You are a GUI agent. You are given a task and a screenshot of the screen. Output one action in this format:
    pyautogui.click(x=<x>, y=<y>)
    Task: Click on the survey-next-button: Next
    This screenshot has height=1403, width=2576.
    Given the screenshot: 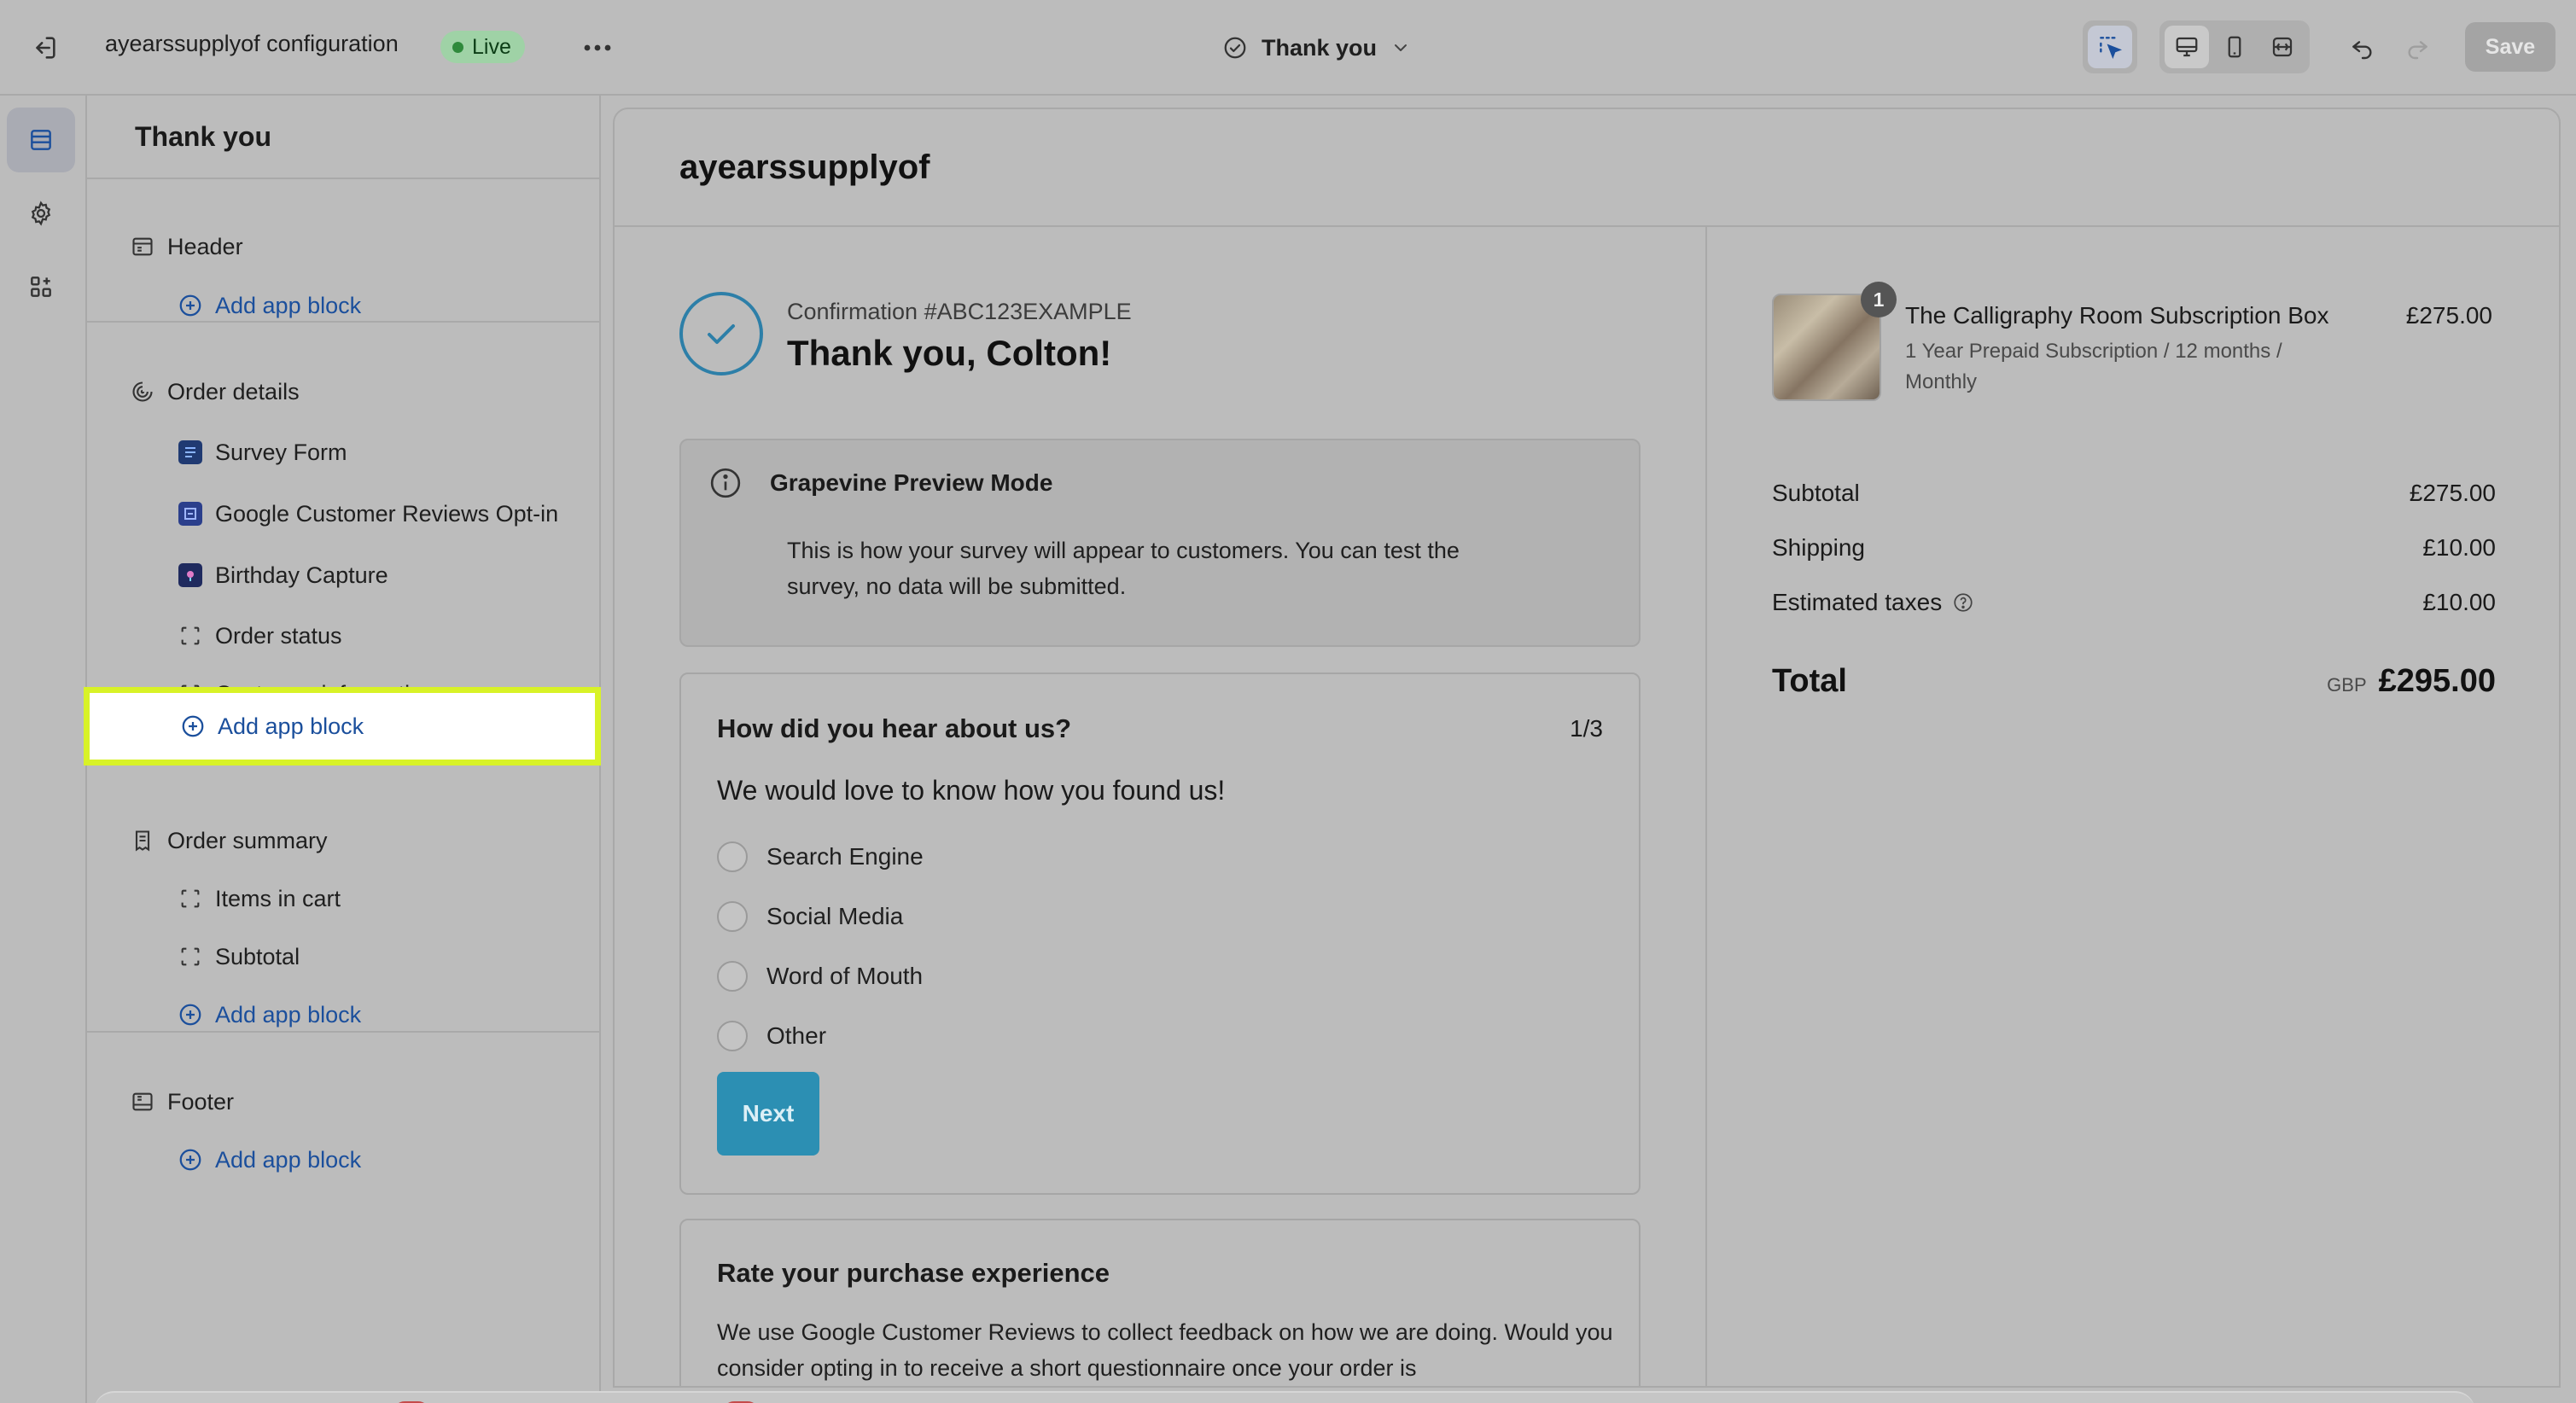 What is the action you would take?
    pyautogui.click(x=768, y=1114)
    